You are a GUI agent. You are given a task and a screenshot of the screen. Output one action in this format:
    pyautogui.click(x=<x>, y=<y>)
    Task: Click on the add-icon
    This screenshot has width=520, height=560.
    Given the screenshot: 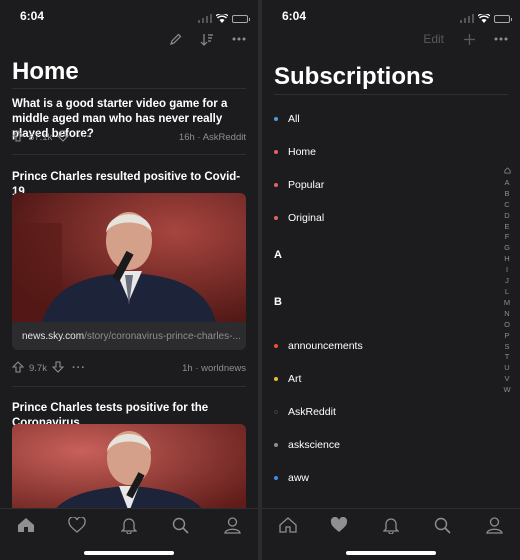 What is the action you would take?
    pyautogui.click(x=469, y=39)
    